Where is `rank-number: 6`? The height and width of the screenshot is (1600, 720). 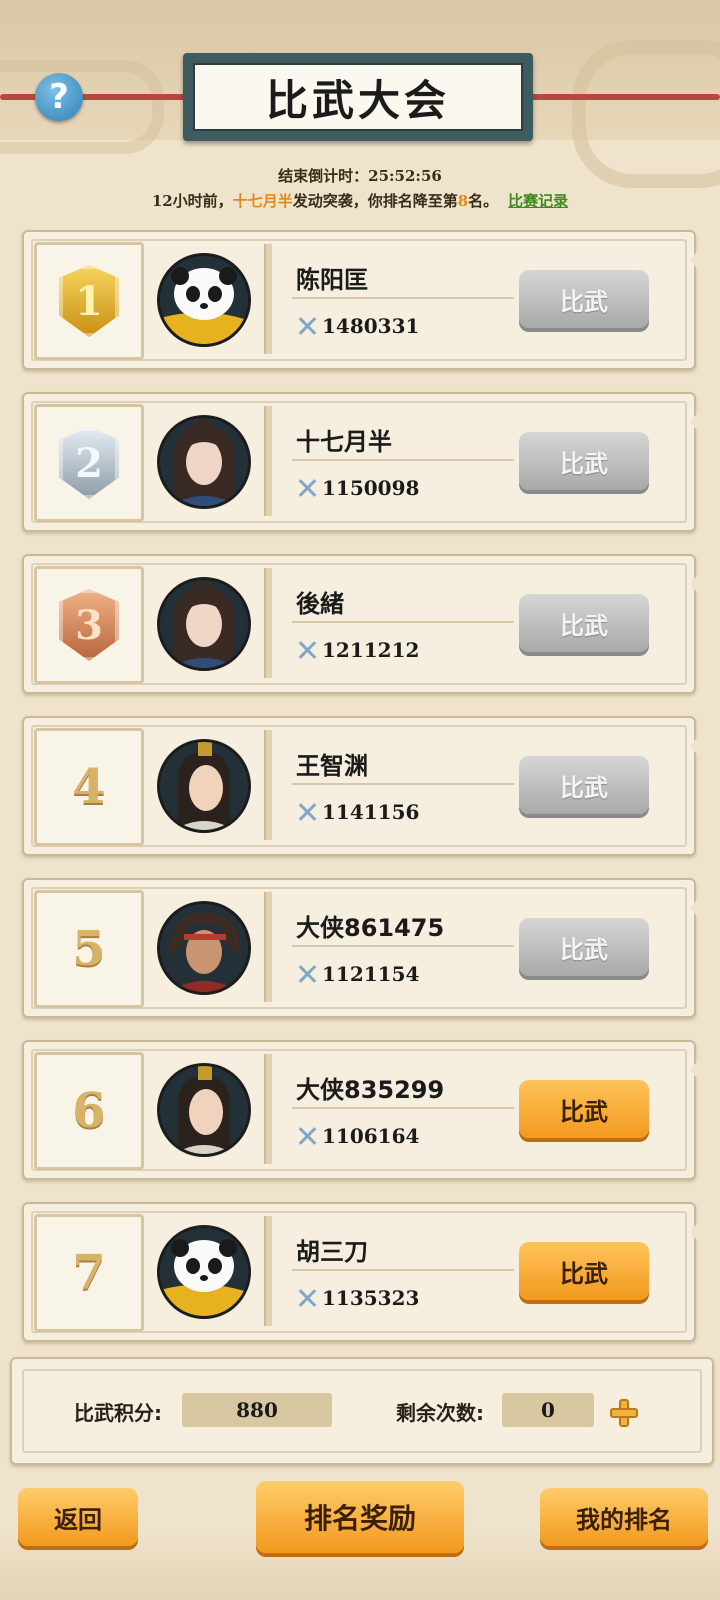
rank-number: 6 is located at coordinates (89, 1111).